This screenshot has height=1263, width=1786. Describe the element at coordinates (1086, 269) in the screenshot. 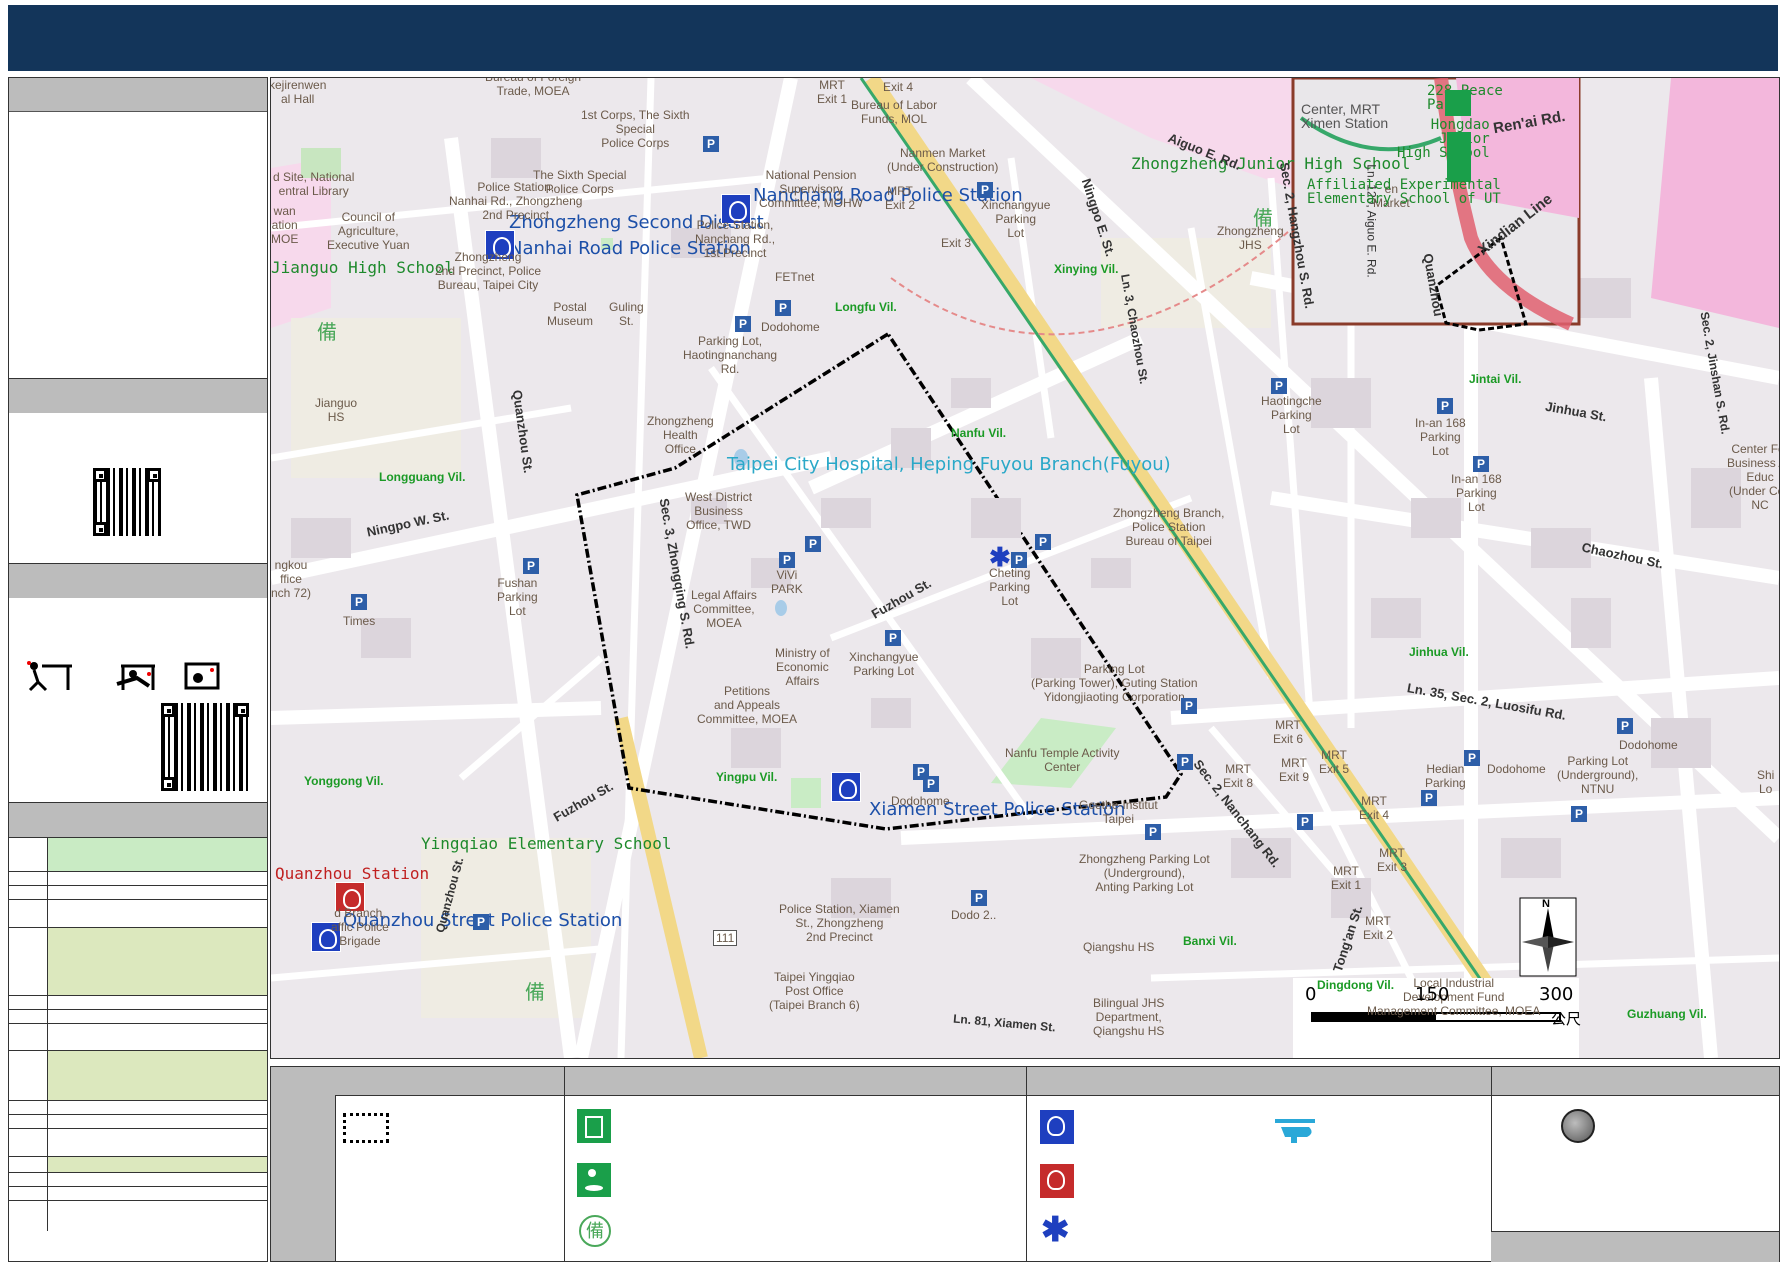

I see `village-label: Xinying Vil.` at that location.